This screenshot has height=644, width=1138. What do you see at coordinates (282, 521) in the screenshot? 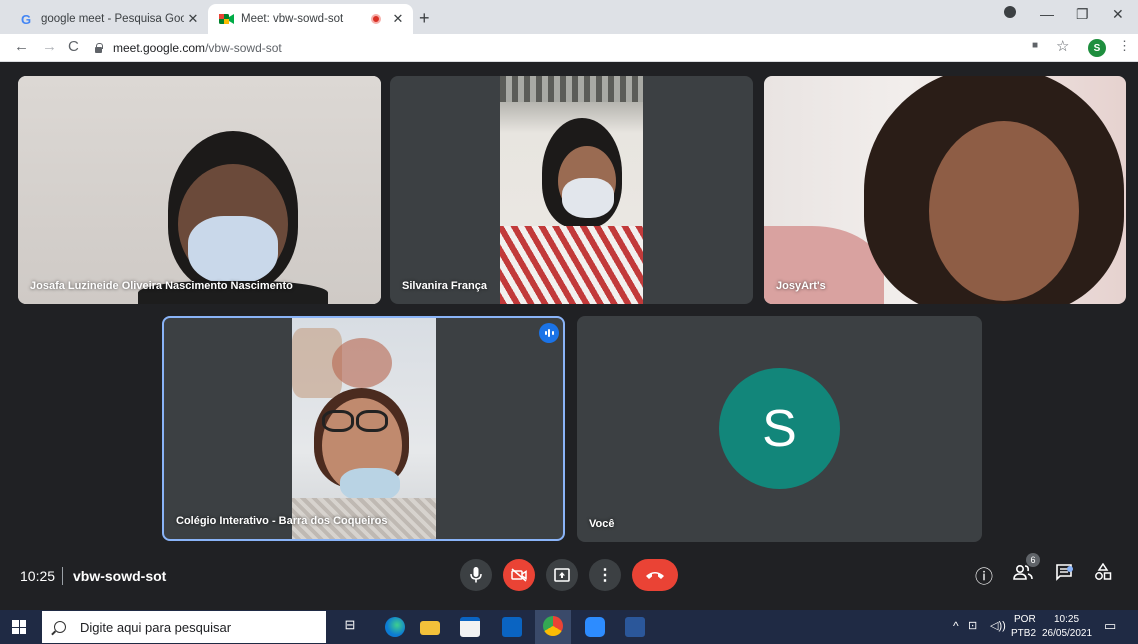
I see `participant-name: Colégio Interativo - Barra dos Coqueiros` at bounding box center [282, 521].